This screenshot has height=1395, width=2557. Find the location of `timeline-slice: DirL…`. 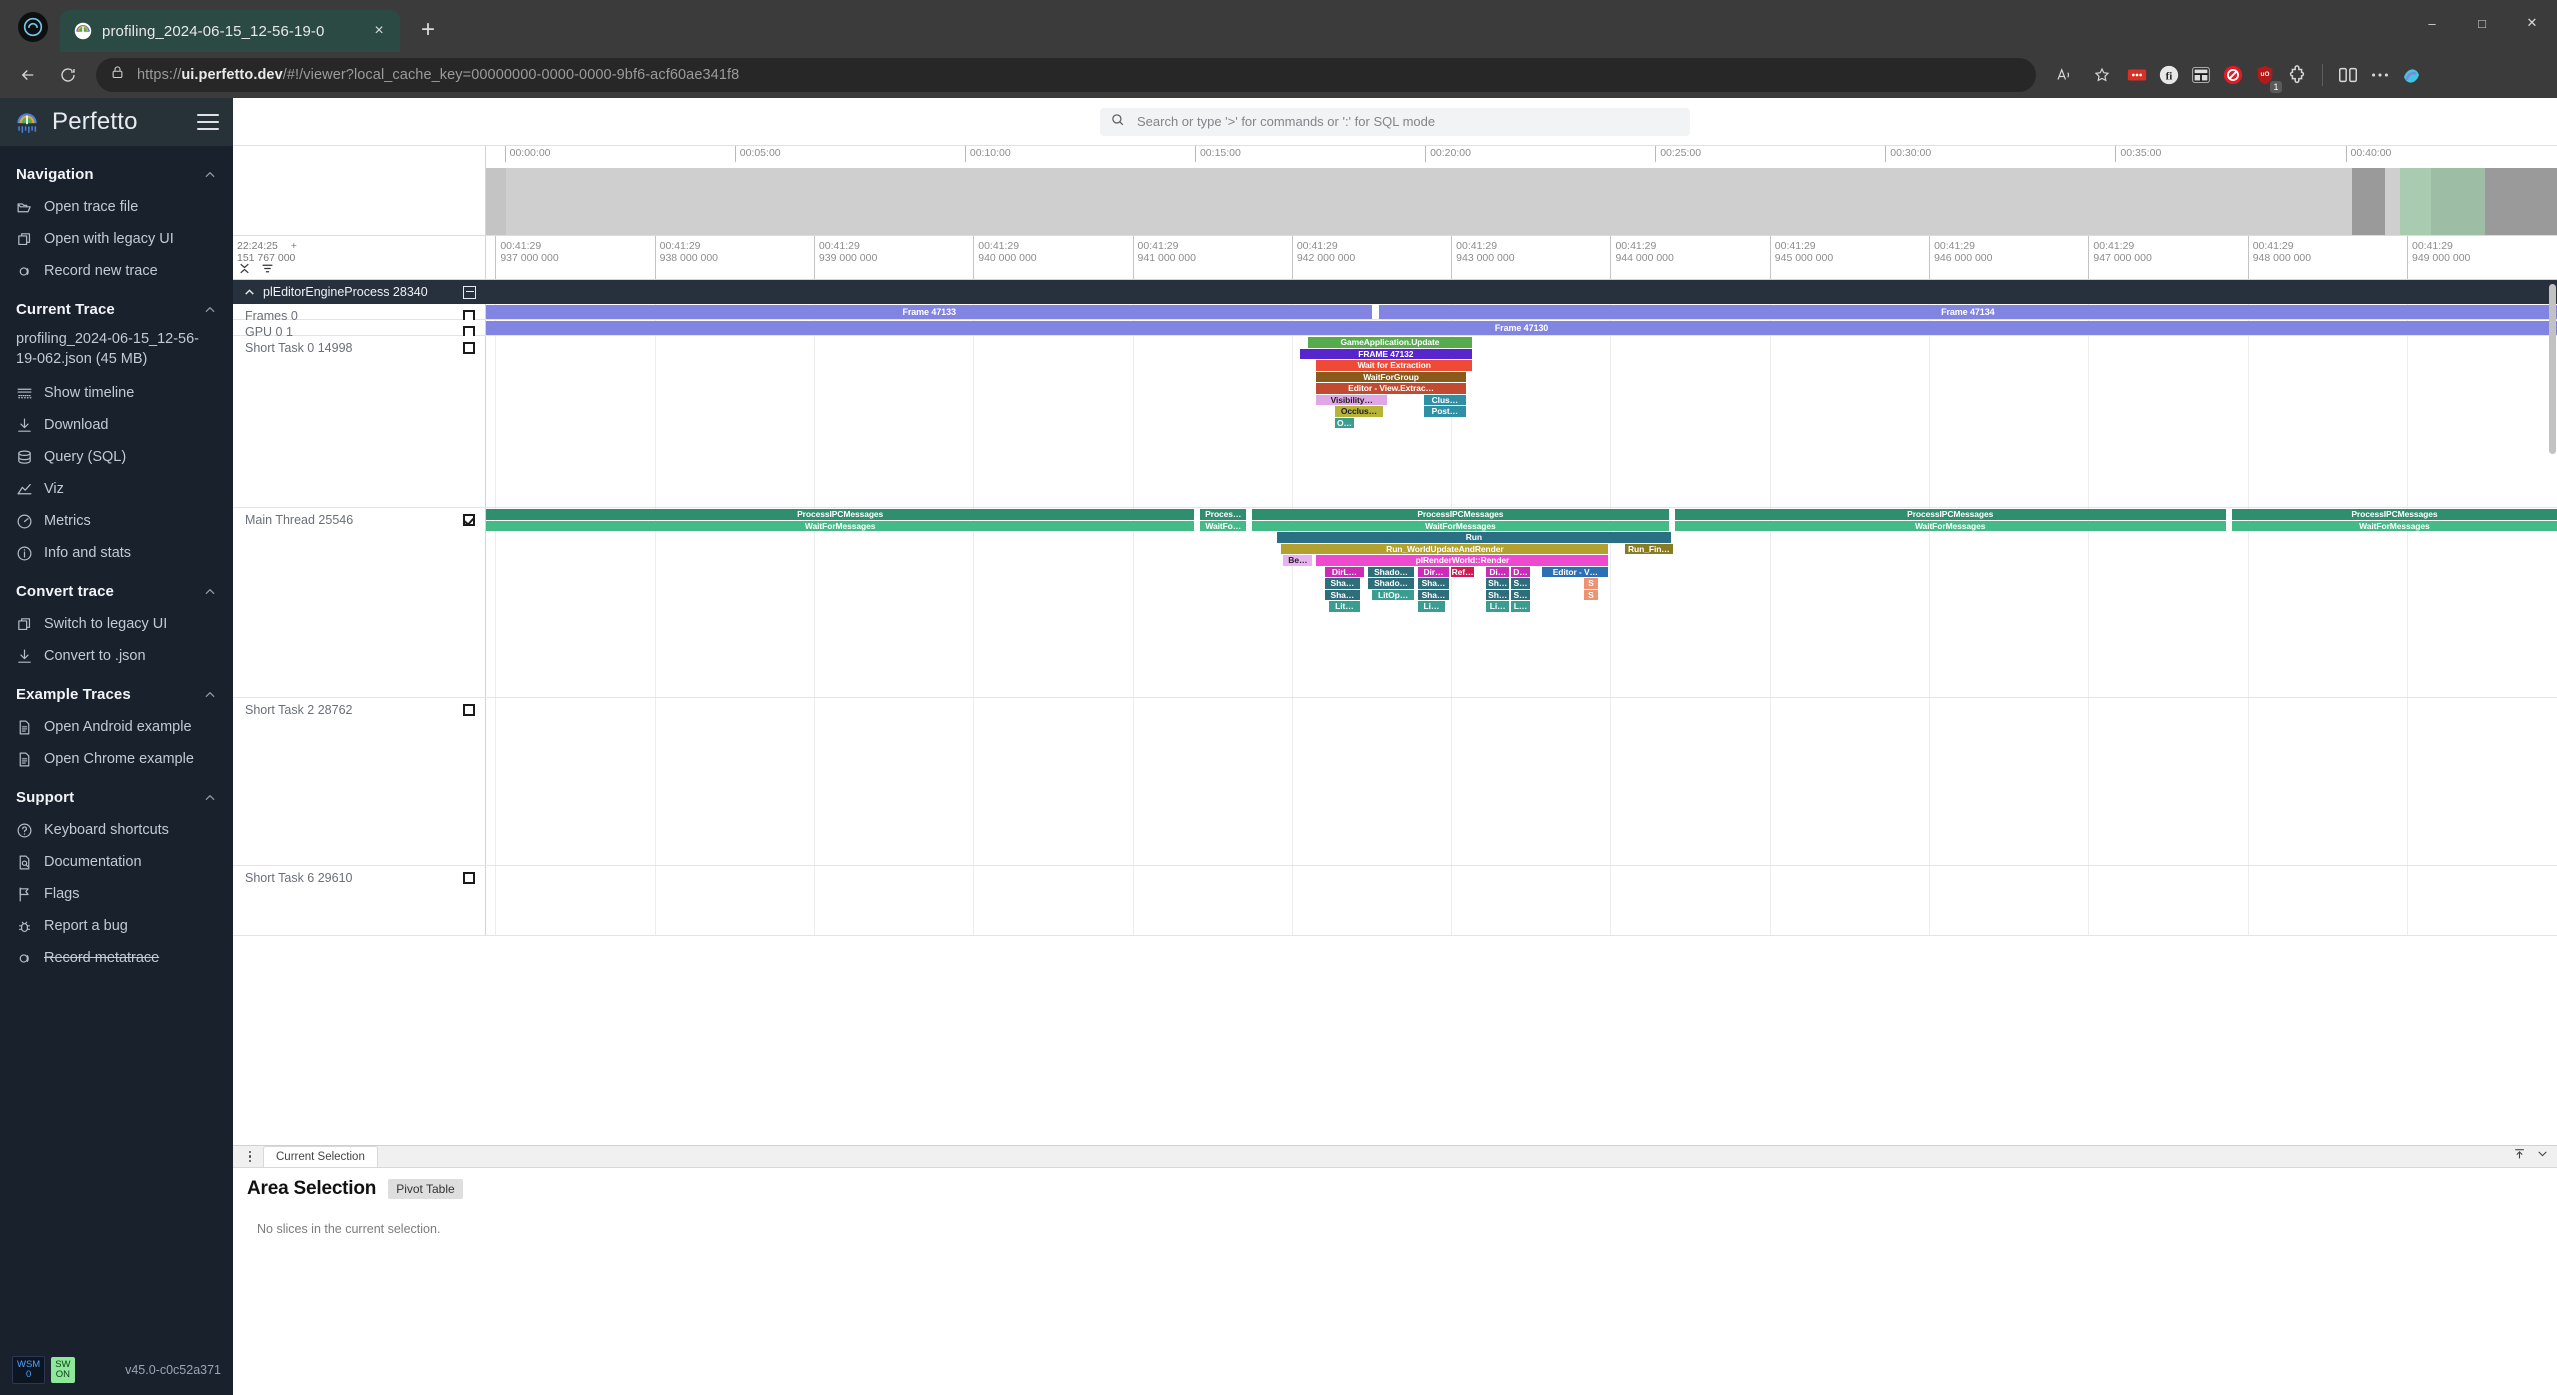

timeline-slice: DirL… is located at coordinates (1344, 571).